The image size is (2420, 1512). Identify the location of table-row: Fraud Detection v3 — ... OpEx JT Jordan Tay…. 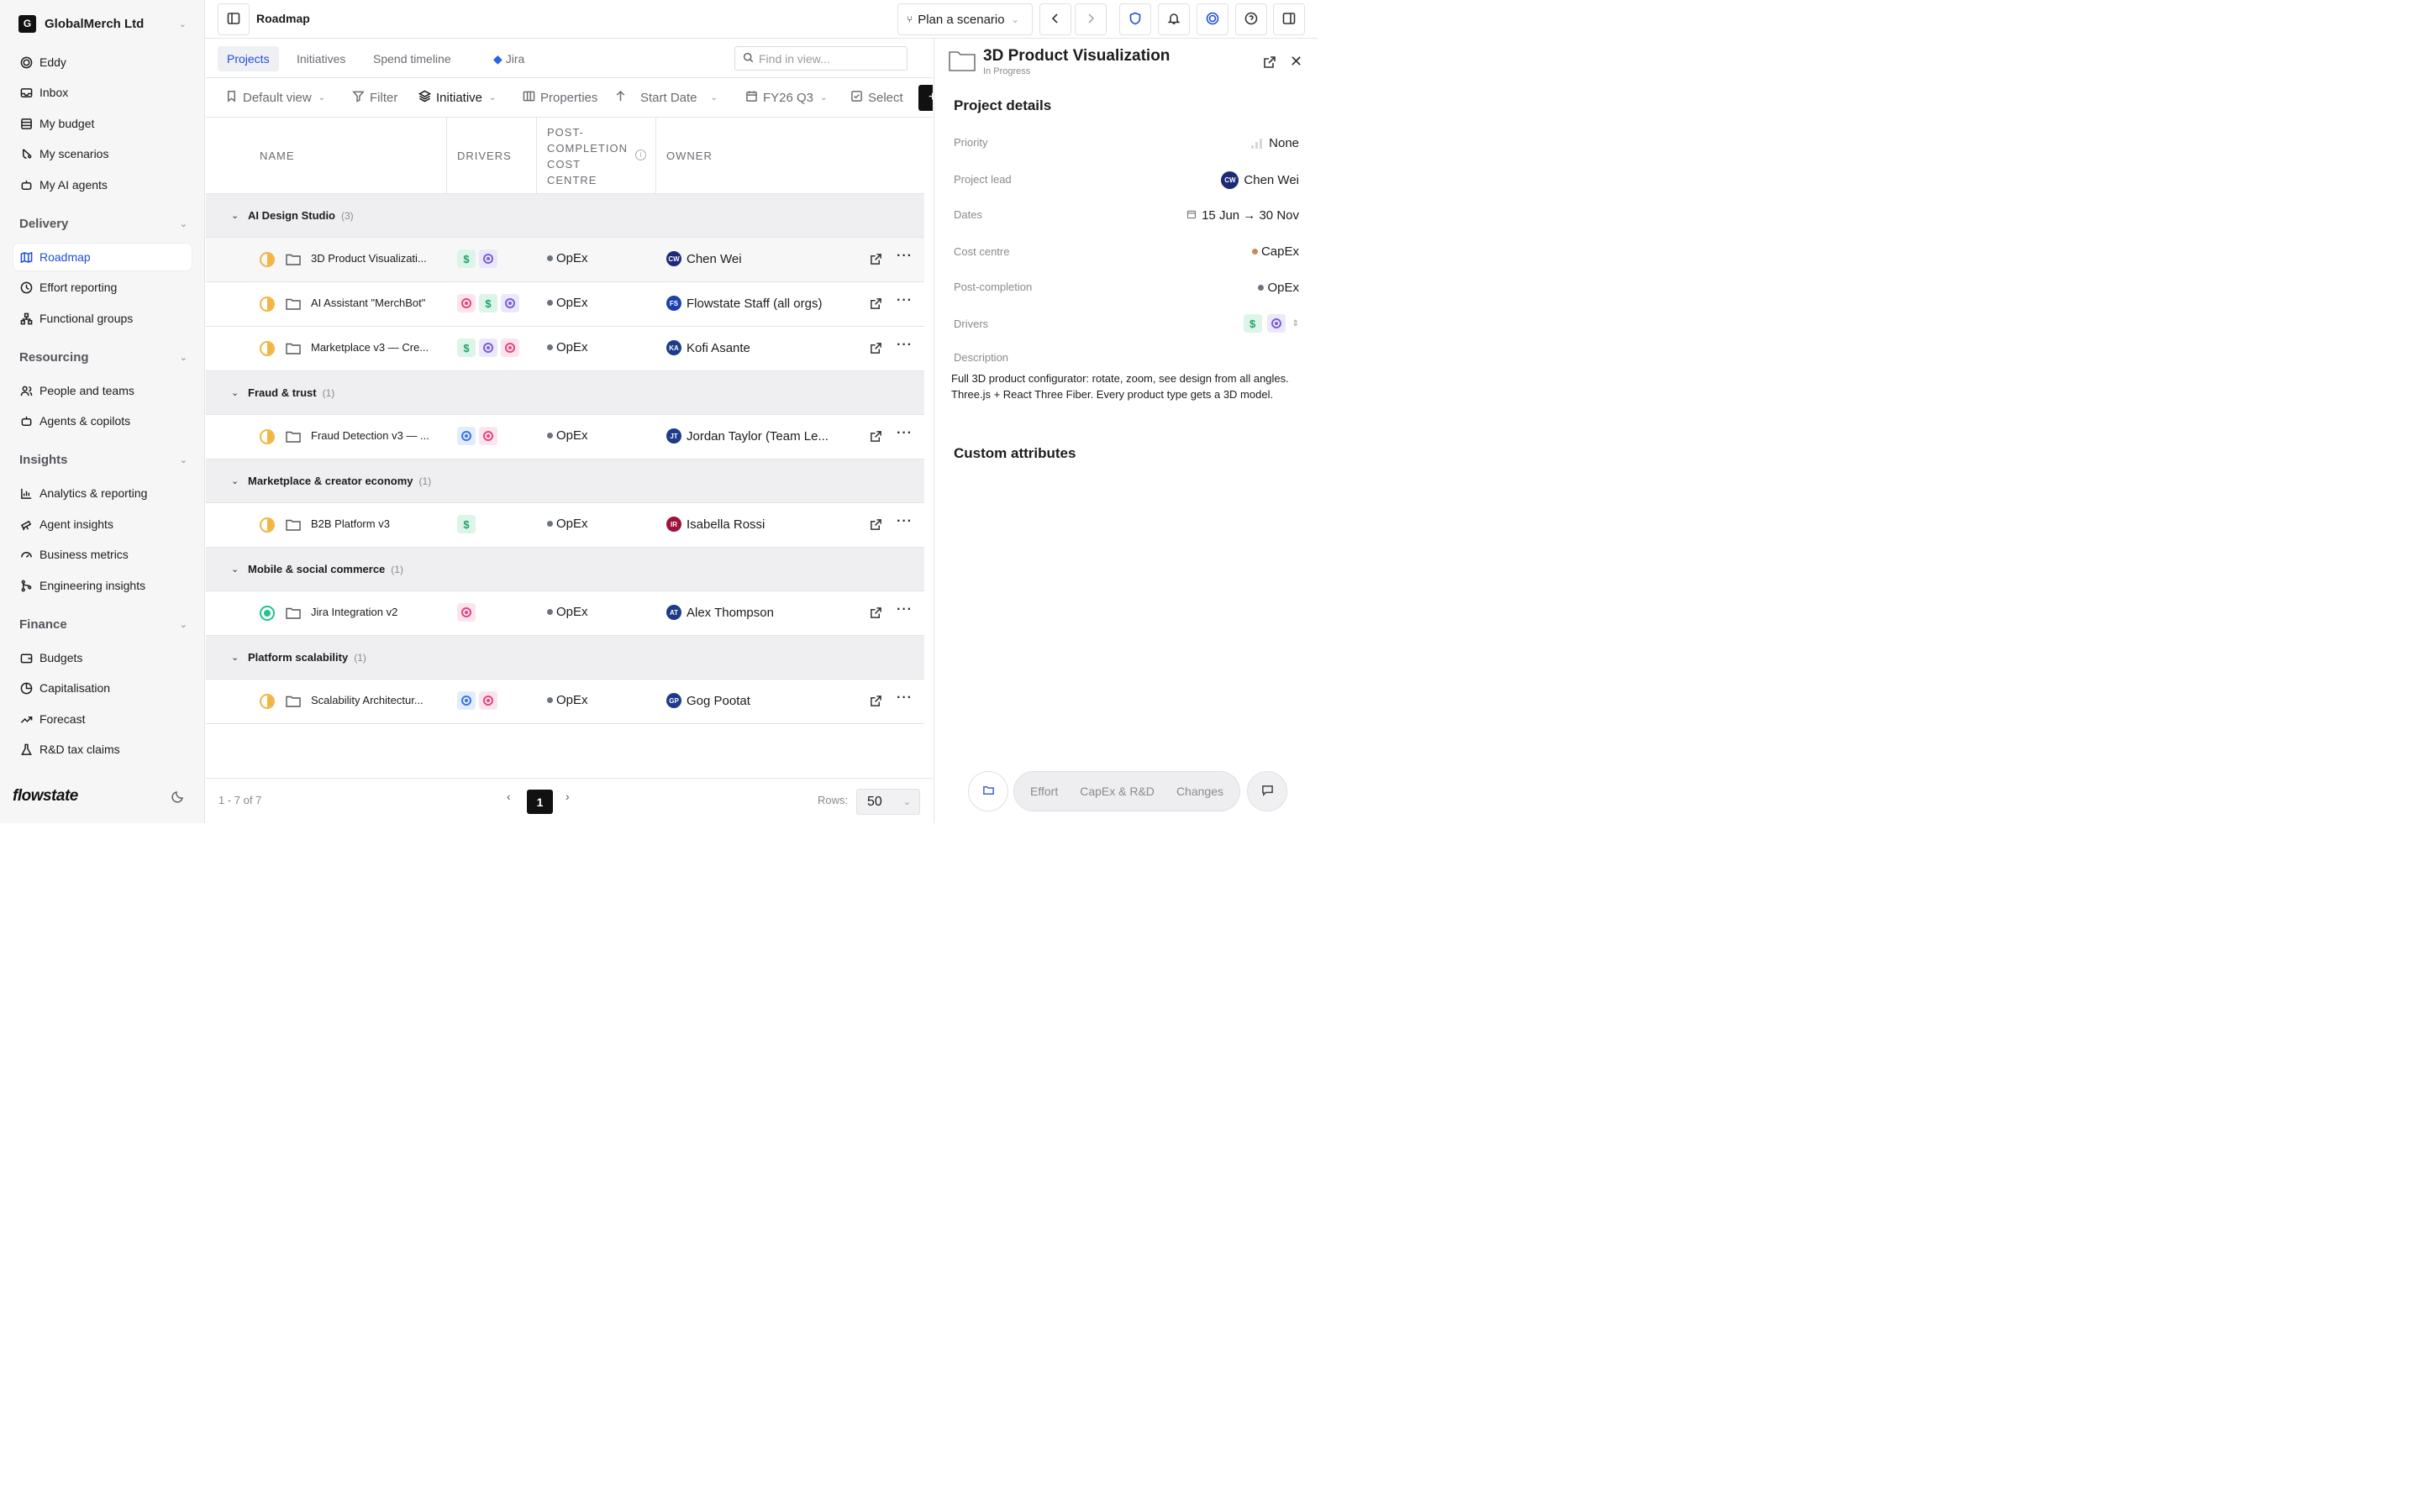
(565, 437).